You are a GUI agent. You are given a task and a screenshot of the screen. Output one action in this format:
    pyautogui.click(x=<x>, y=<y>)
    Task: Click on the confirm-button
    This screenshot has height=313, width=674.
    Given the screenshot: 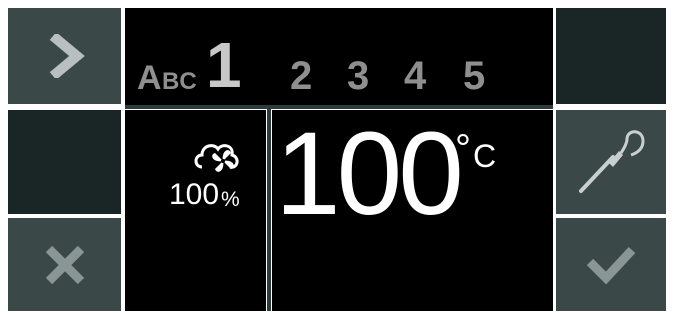 What is the action you would take?
    pyautogui.click(x=611, y=264)
    